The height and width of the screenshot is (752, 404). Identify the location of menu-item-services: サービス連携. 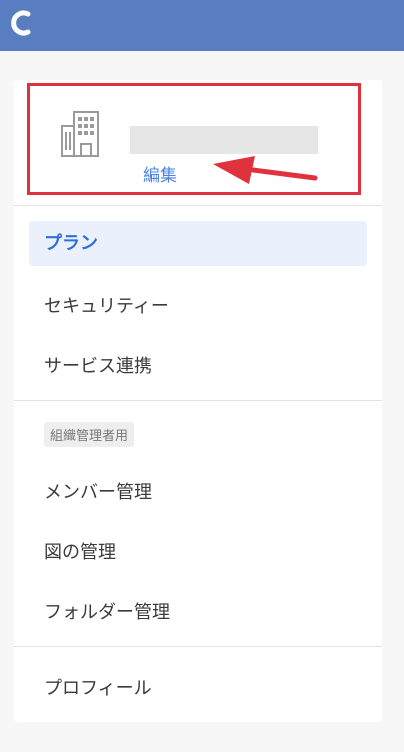
(98, 365).